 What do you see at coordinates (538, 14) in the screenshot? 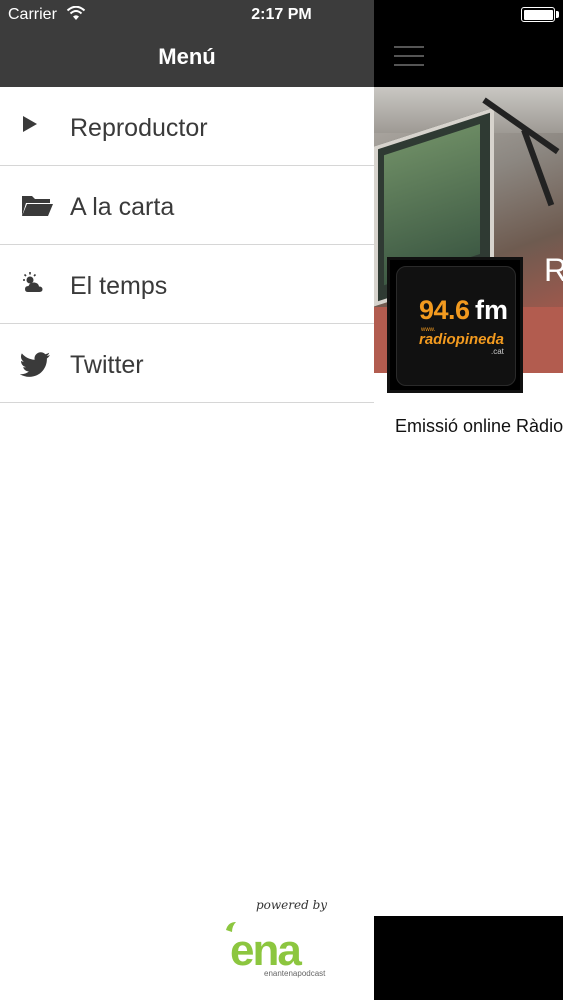
I see `battery-icon` at bounding box center [538, 14].